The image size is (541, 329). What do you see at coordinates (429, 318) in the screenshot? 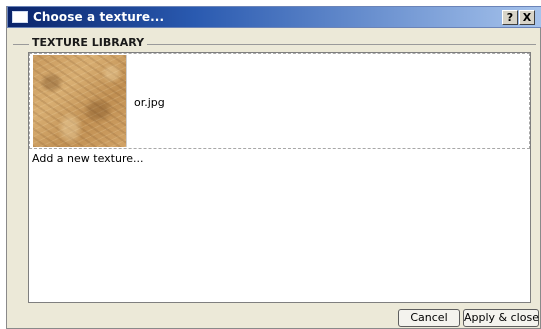
I see `cancel-button: Cancel` at bounding box center [429, 318].